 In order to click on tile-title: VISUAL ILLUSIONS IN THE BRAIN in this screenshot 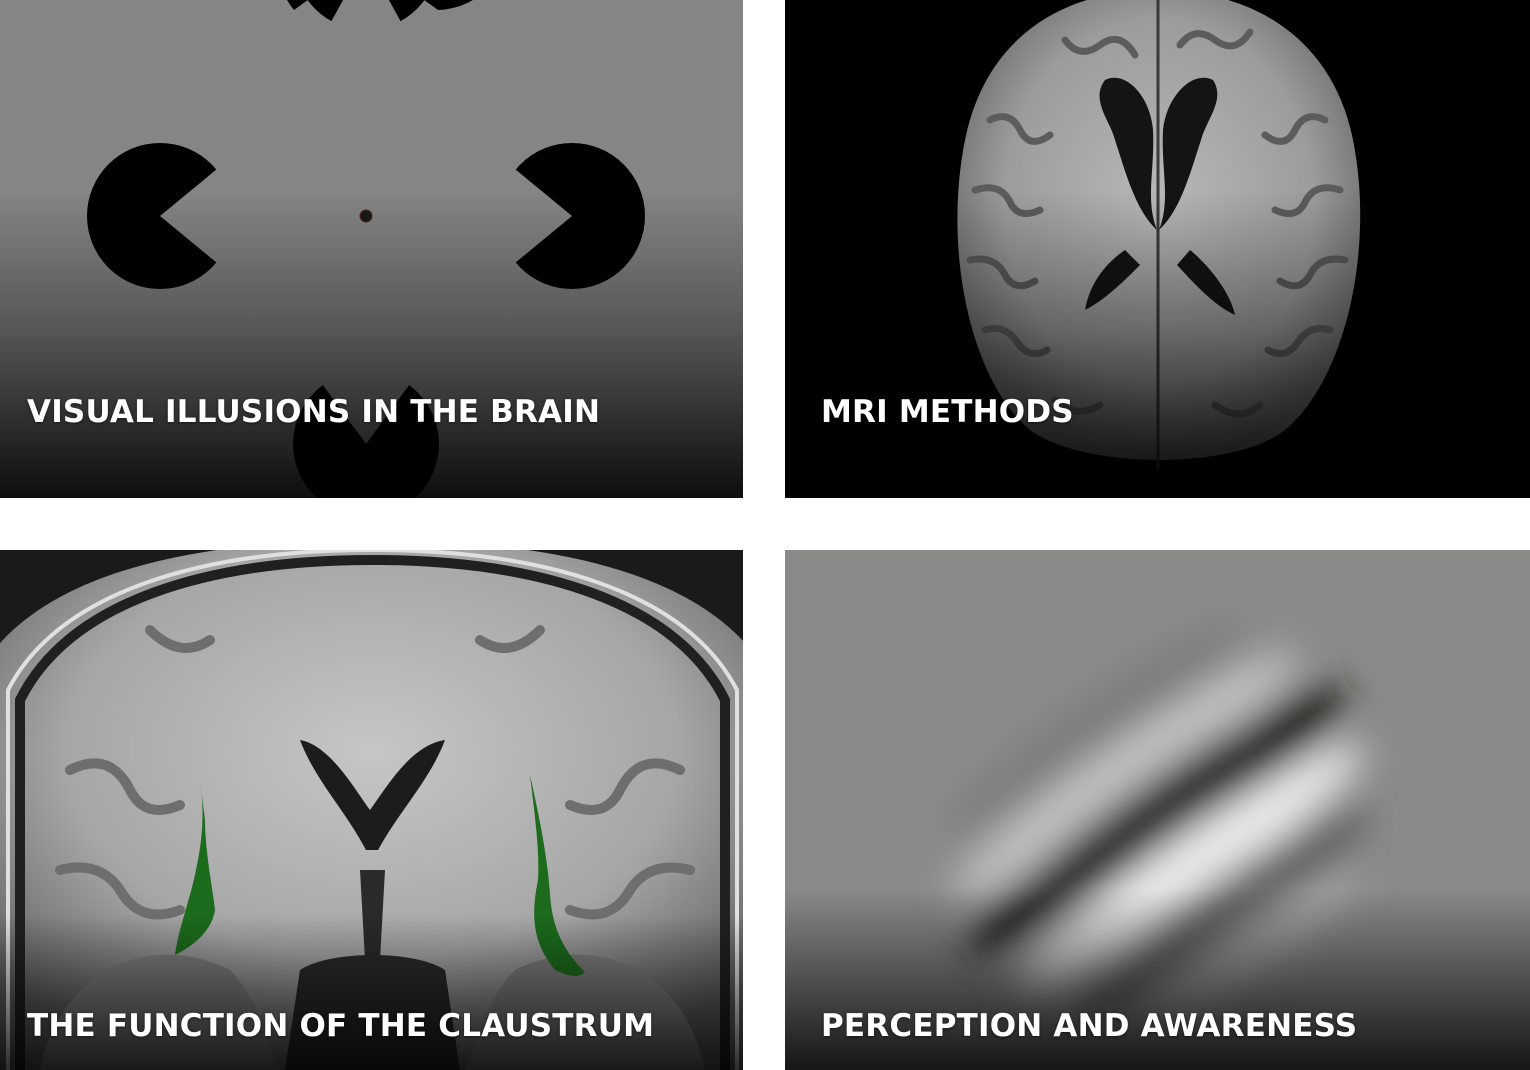, I will do `click(314, 412)`.